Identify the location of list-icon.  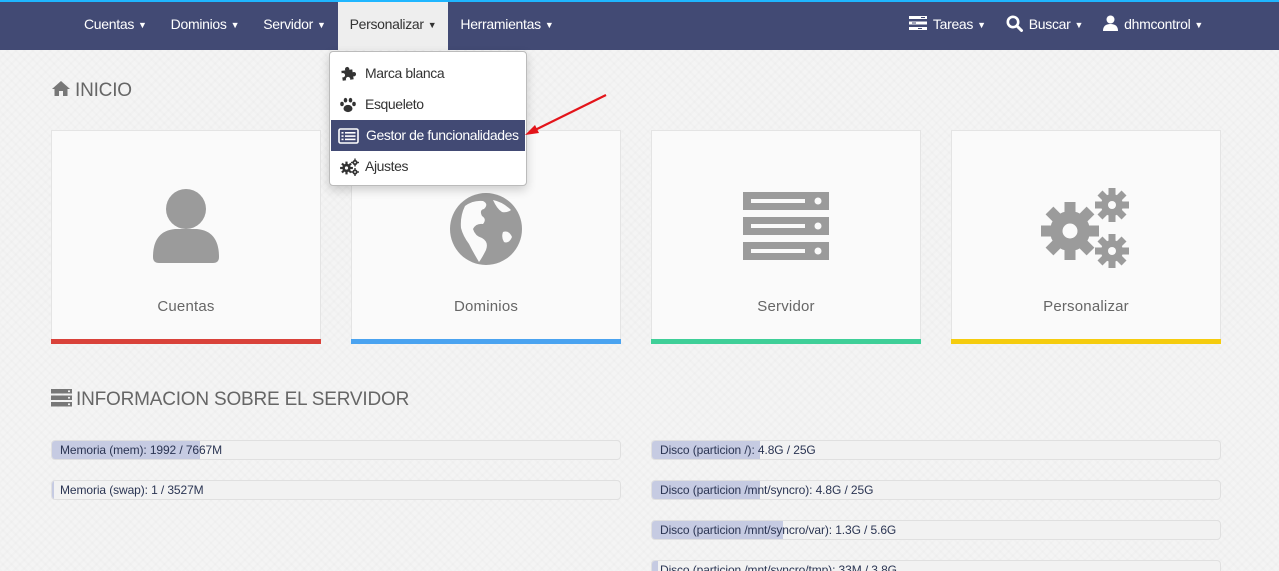
(348, 136).